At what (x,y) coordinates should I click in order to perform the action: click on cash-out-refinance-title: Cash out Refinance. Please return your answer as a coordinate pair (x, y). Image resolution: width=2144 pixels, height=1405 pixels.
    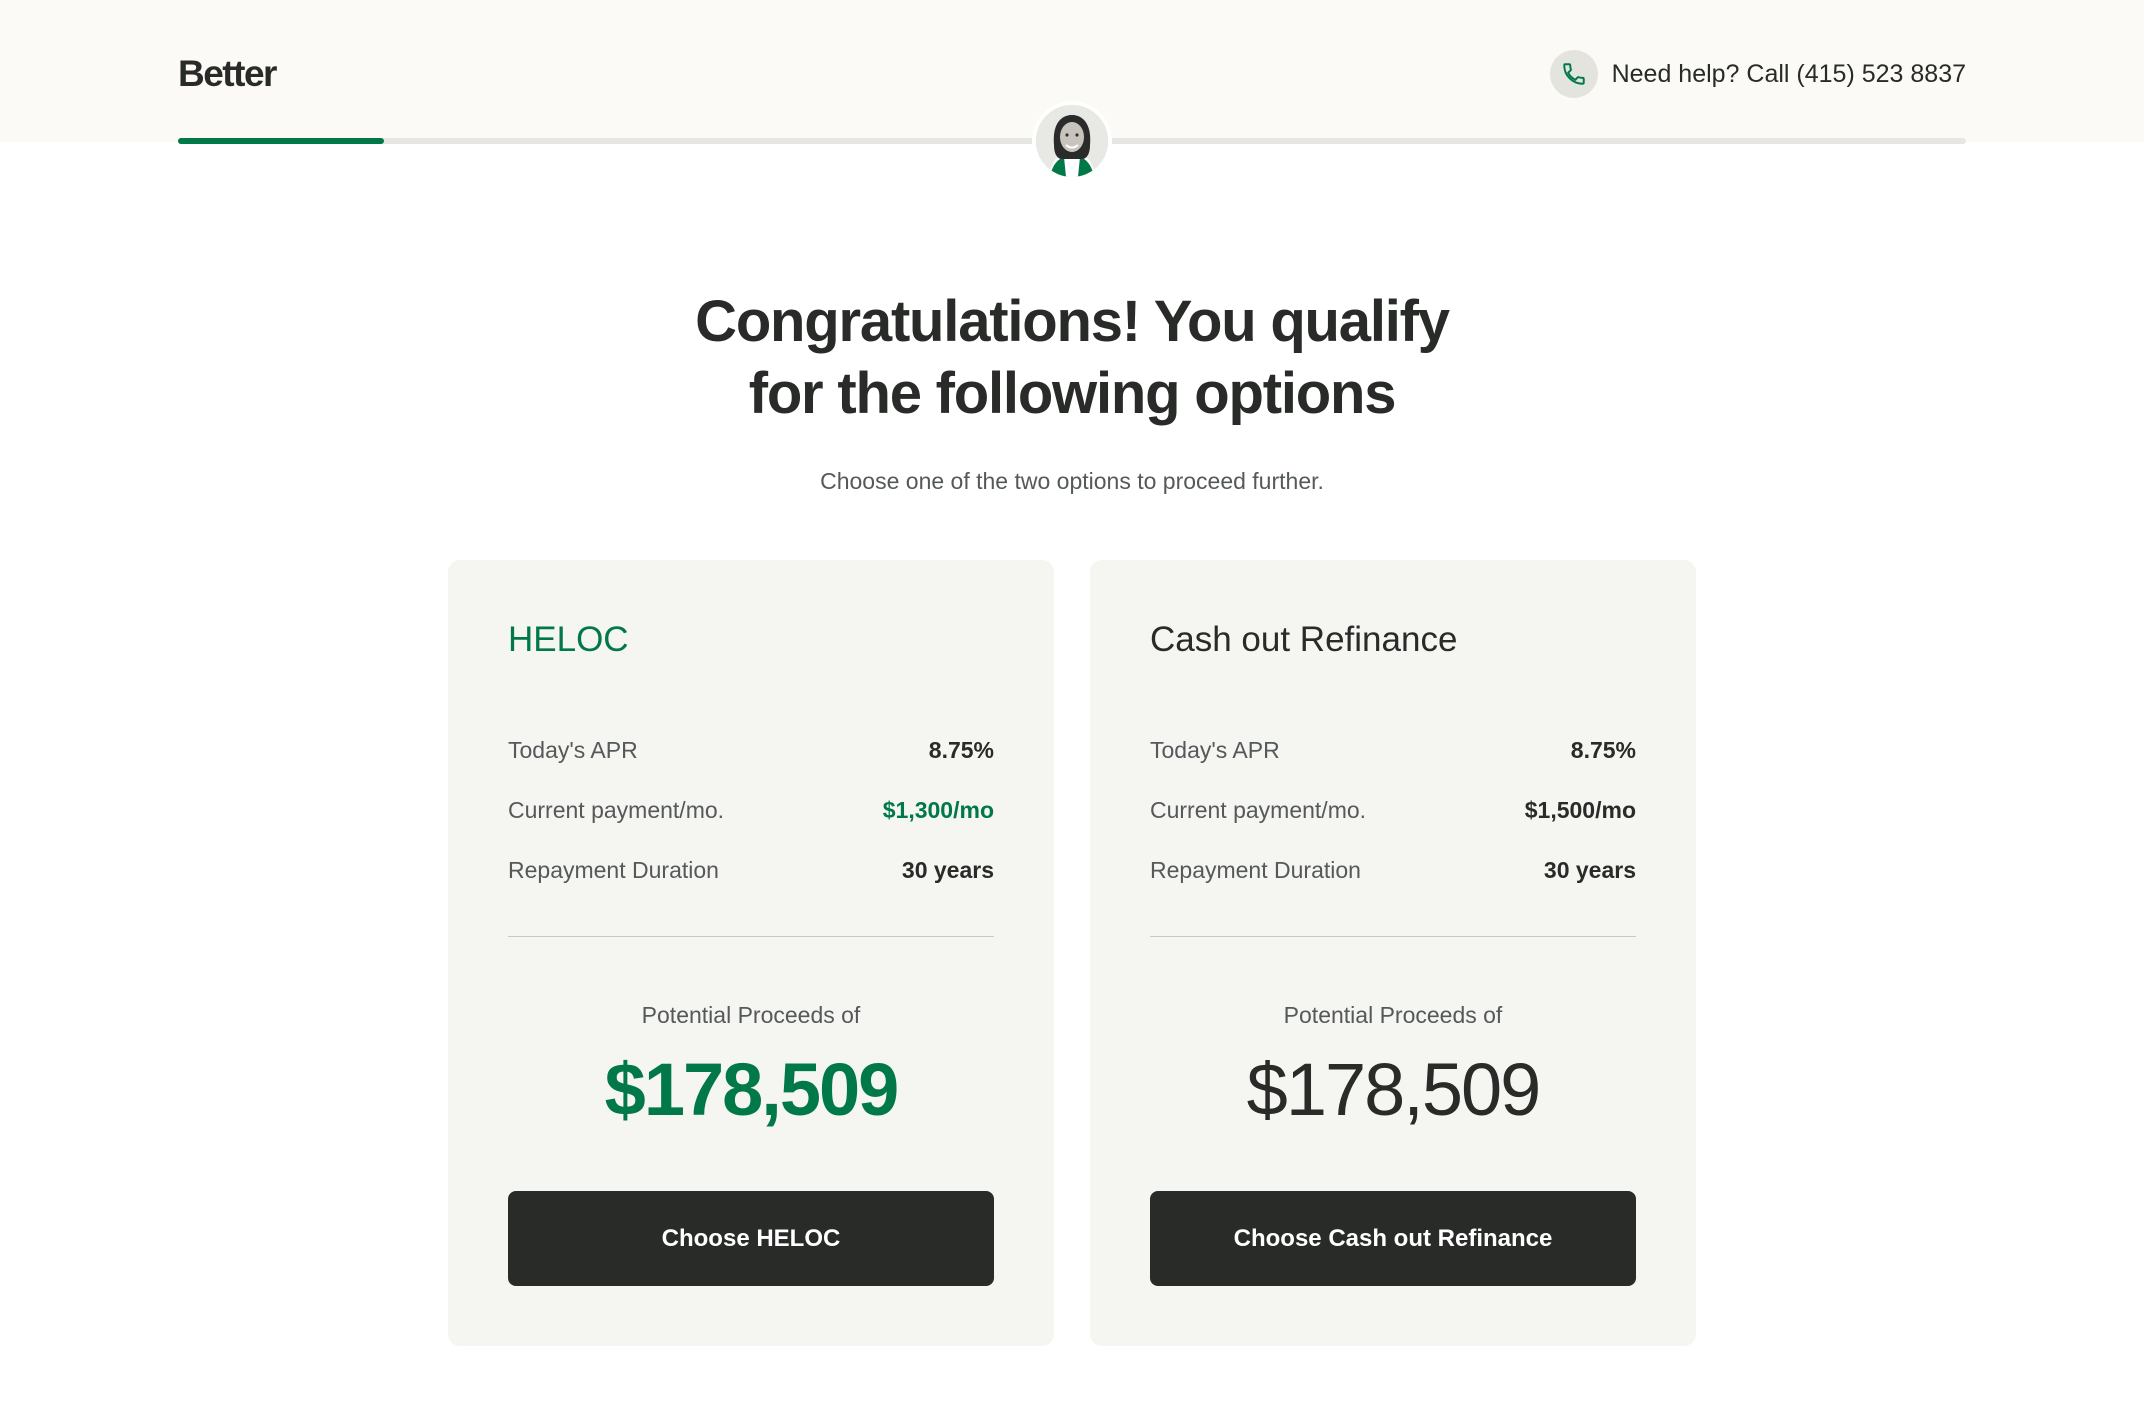
    Looking at the image, I should click on (1304, 639).